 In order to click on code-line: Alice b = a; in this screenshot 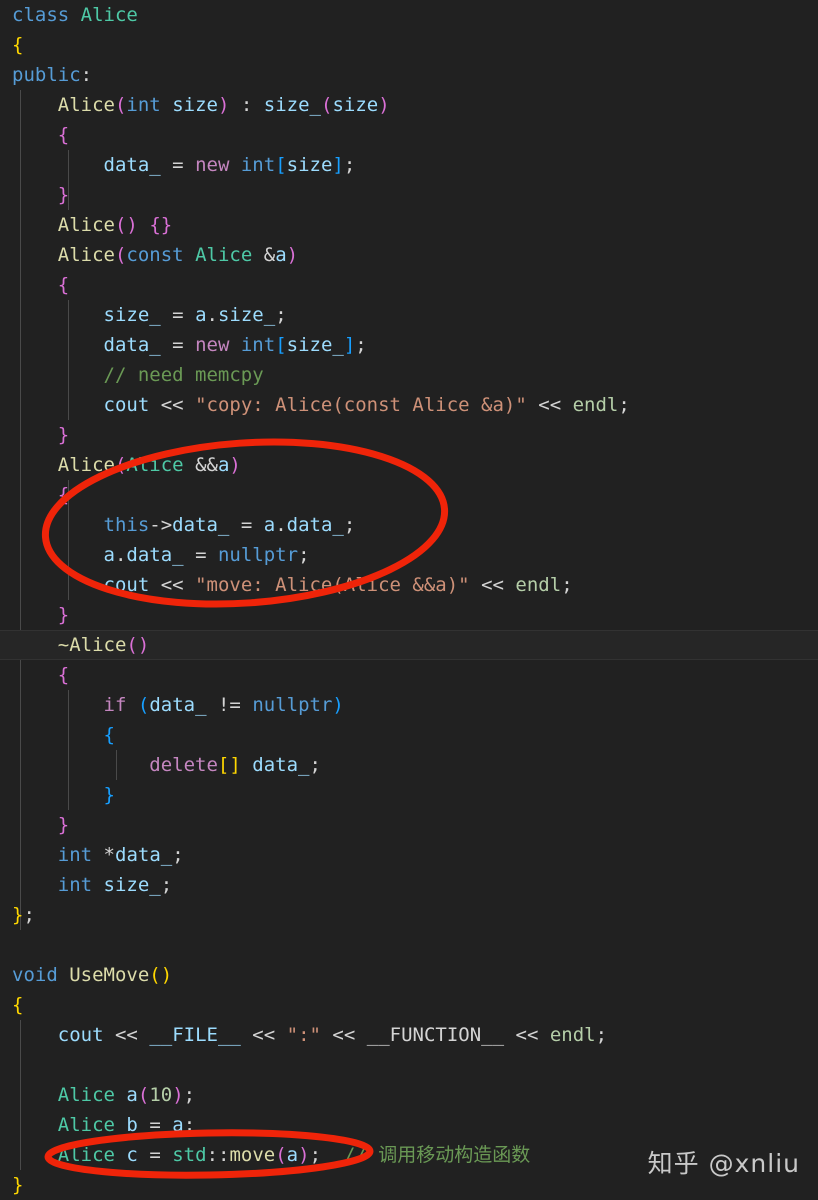, I will do `click(409, 1125)`.